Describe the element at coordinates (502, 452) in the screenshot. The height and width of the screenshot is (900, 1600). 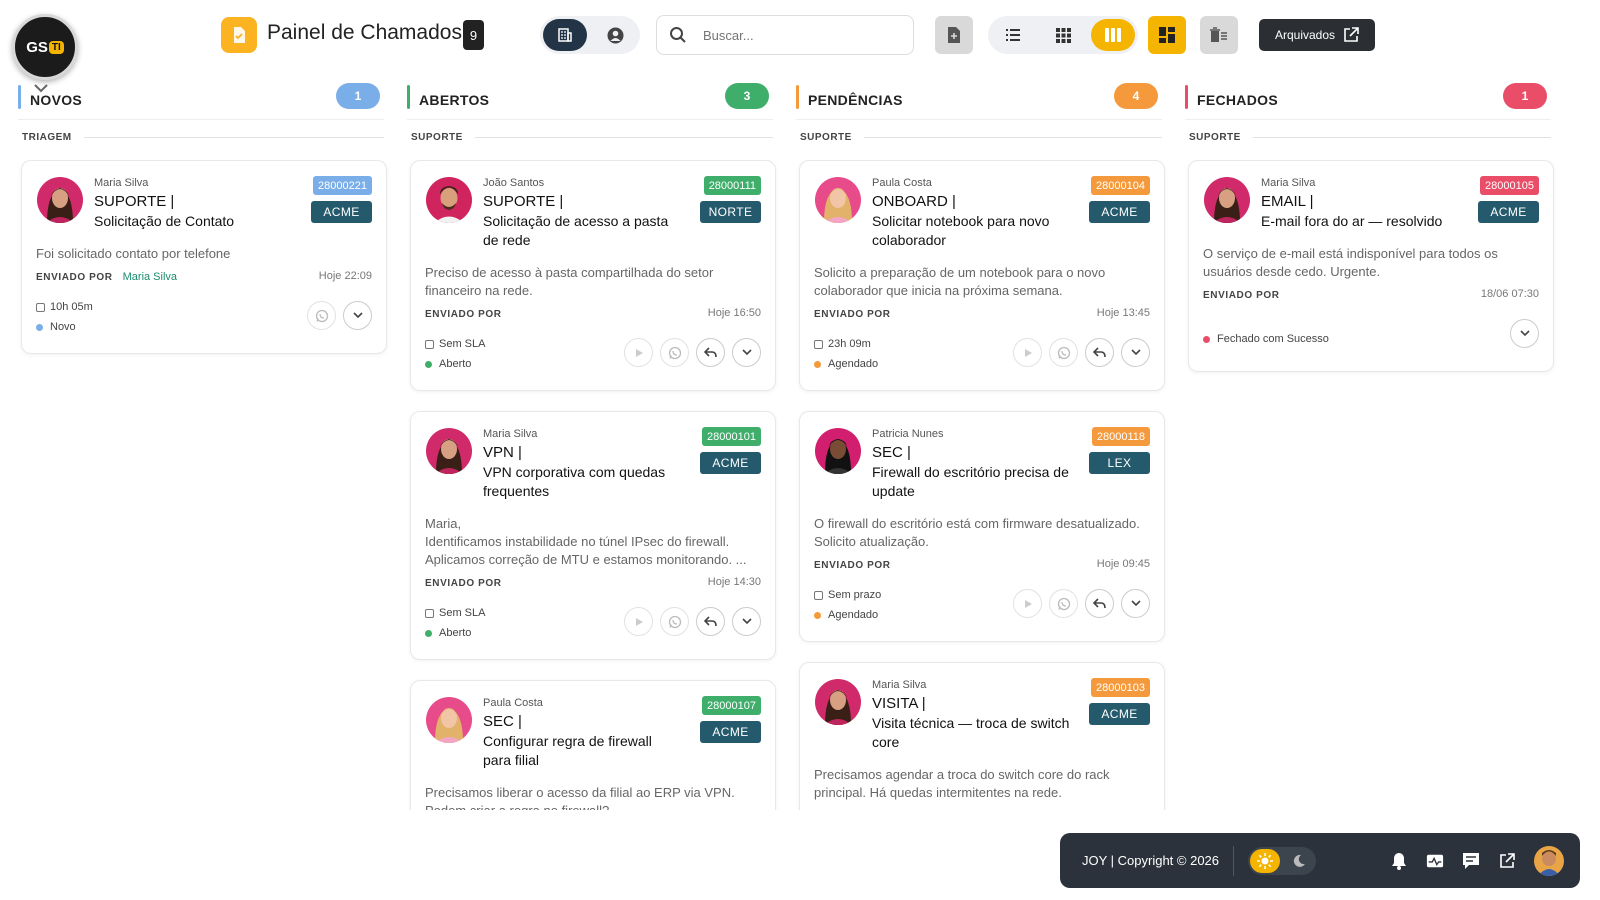
I see `ticket-category: VPN |` at that location.